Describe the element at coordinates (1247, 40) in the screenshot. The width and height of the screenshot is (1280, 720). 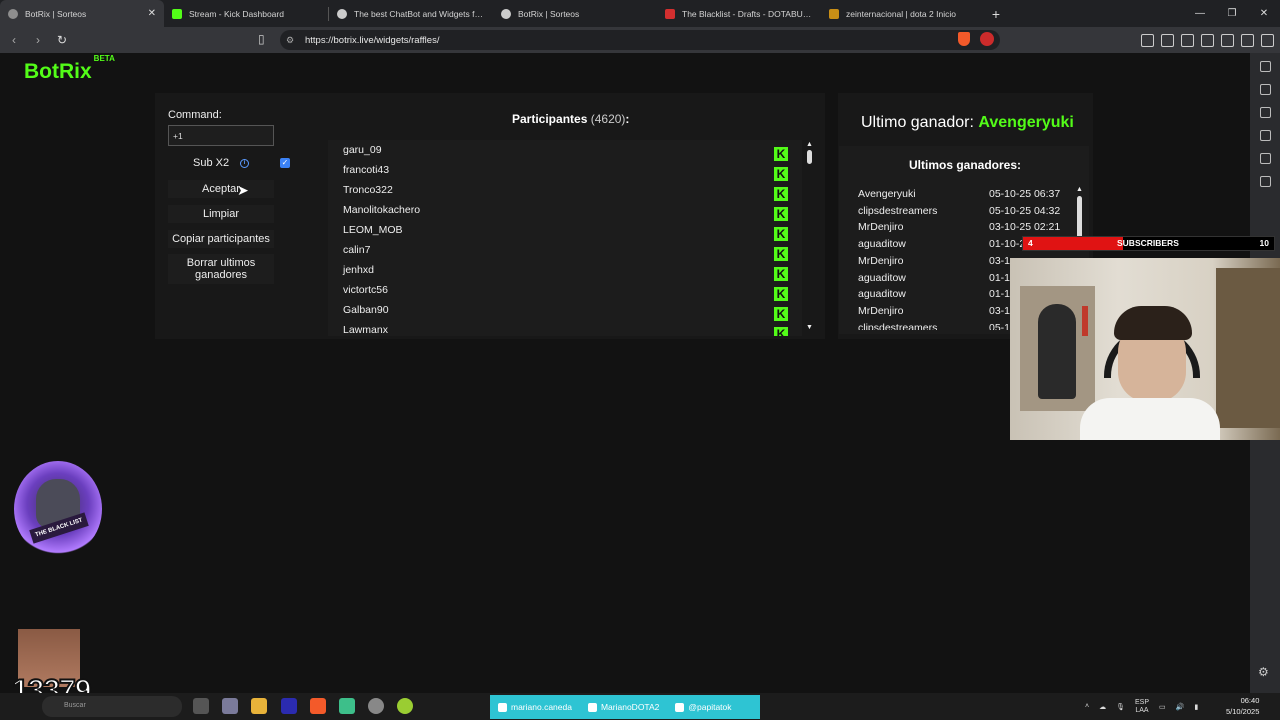
I see `vpn-icon` at that location.